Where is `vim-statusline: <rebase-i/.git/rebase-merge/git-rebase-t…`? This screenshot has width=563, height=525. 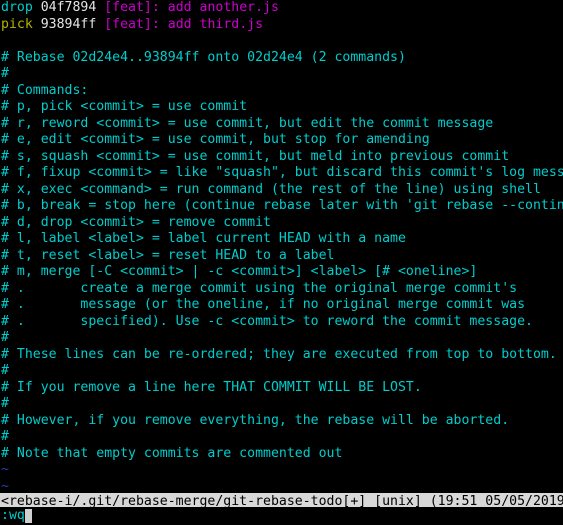 vim-statusline: <rebase-i/.git/rebase-merge/git-rebase-t… is located at coordinates (281, 499).